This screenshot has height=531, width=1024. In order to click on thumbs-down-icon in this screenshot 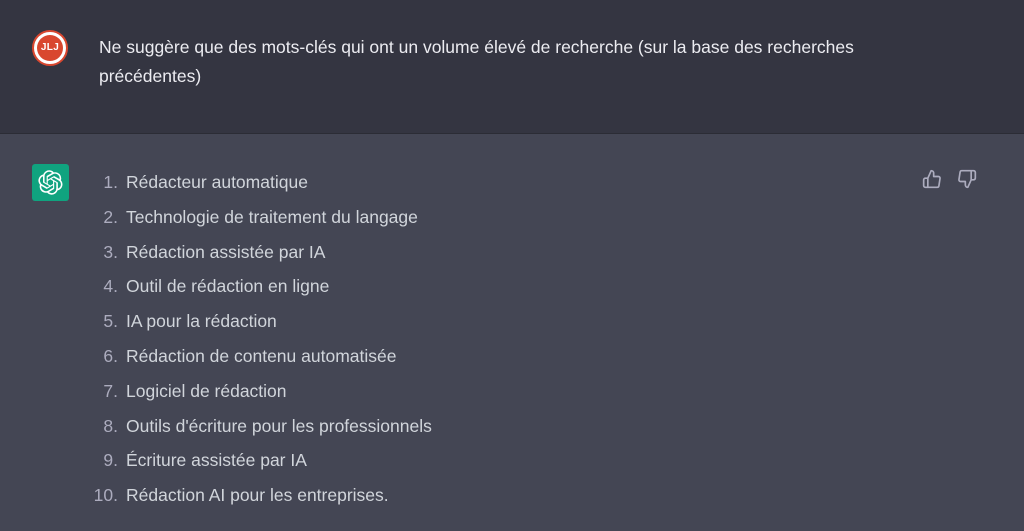, I will do `click(967, 179)`.